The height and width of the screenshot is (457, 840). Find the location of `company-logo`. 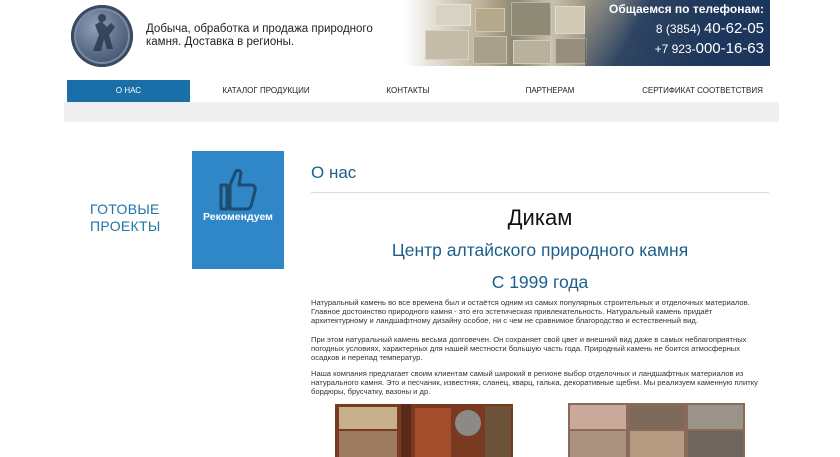

company-logo is located at coordinates (102, 36).